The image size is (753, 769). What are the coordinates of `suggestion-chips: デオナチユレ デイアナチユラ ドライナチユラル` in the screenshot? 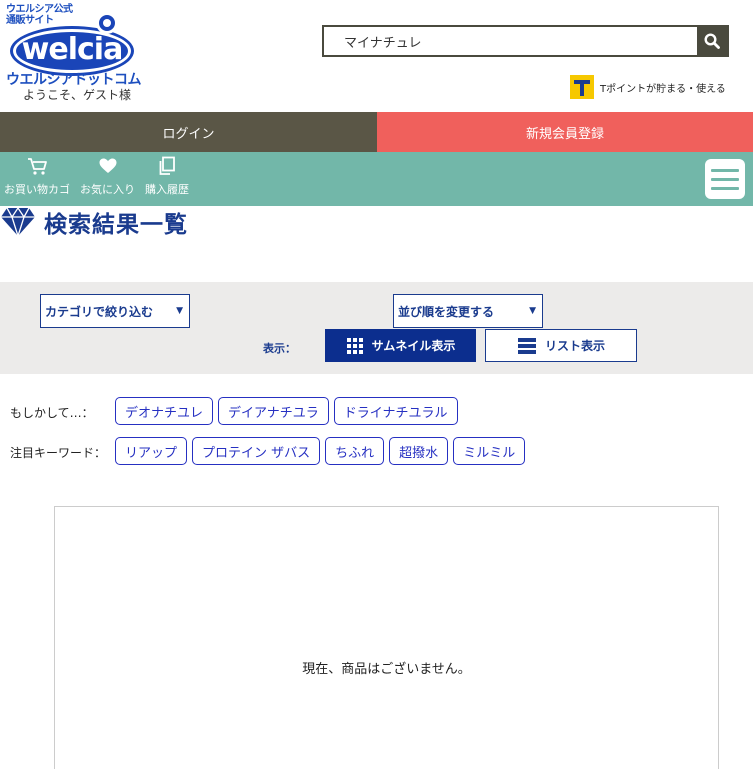 It's located at (286, 411).